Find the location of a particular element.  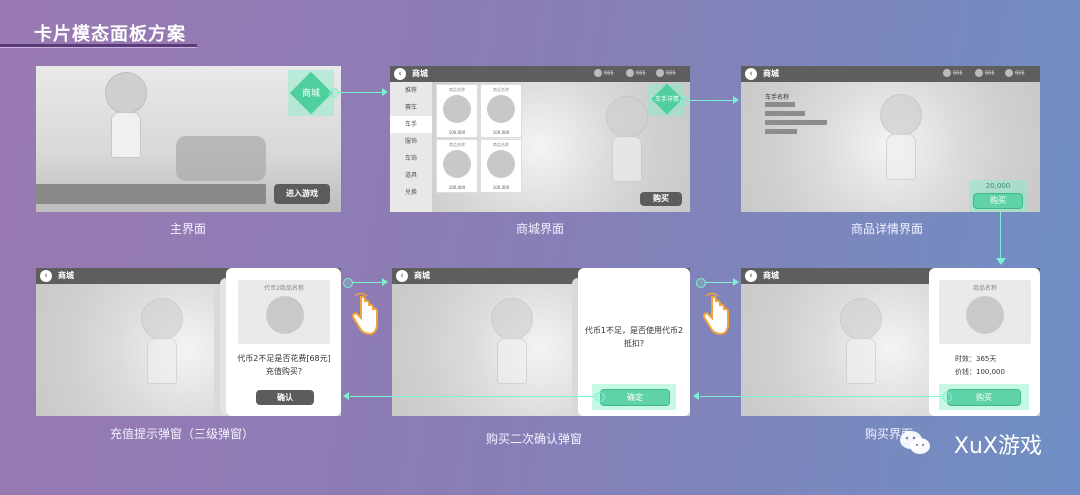

detail-topbar: ‹ 商城 666 666 666 is located at coordinates (890, 74).